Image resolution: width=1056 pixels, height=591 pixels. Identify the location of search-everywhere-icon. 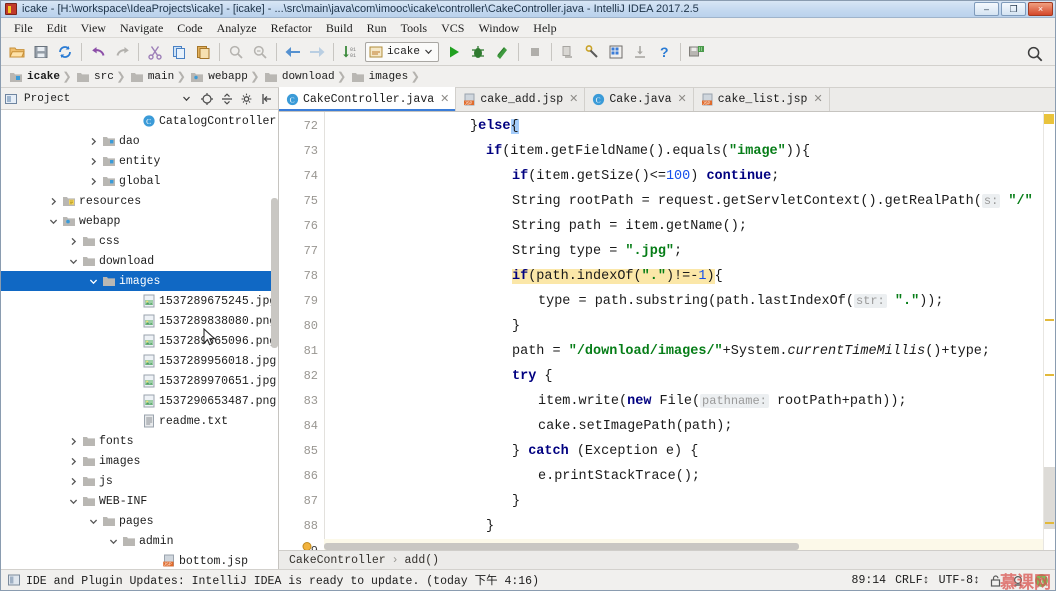
(1035, 54).